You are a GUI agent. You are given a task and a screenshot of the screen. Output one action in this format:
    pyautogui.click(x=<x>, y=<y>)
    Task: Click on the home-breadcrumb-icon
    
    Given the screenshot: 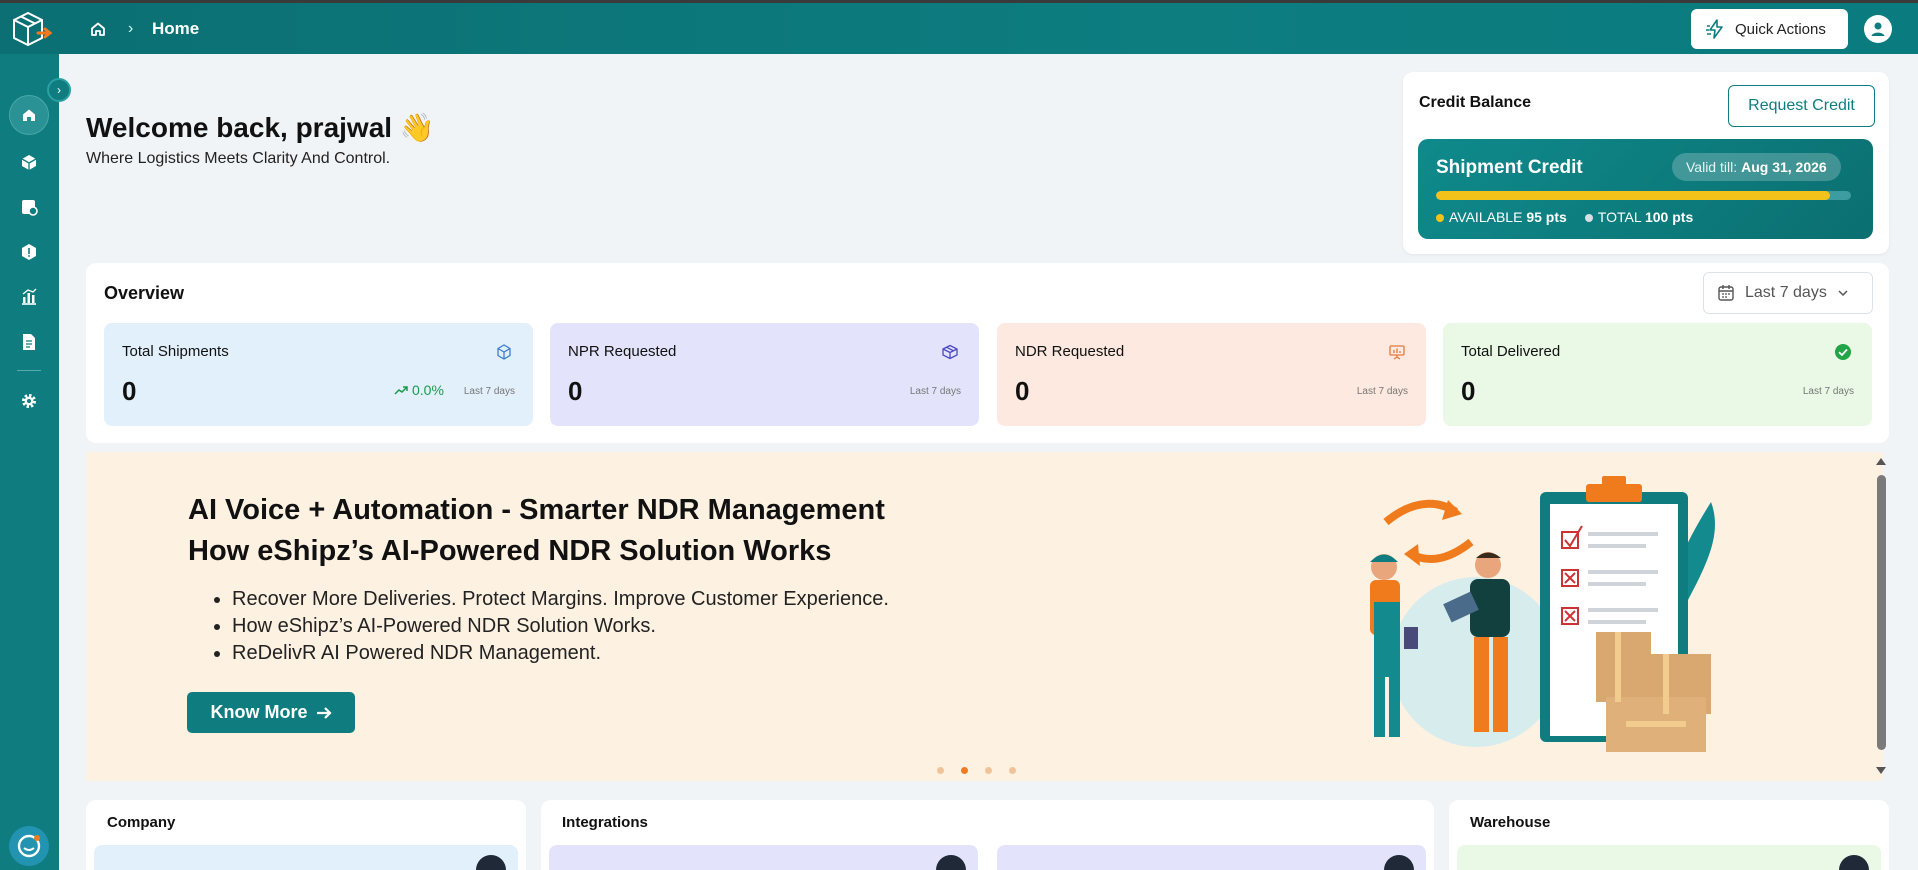 What is the action you would take?
    pyautogui.click(x=98, y=28)
    